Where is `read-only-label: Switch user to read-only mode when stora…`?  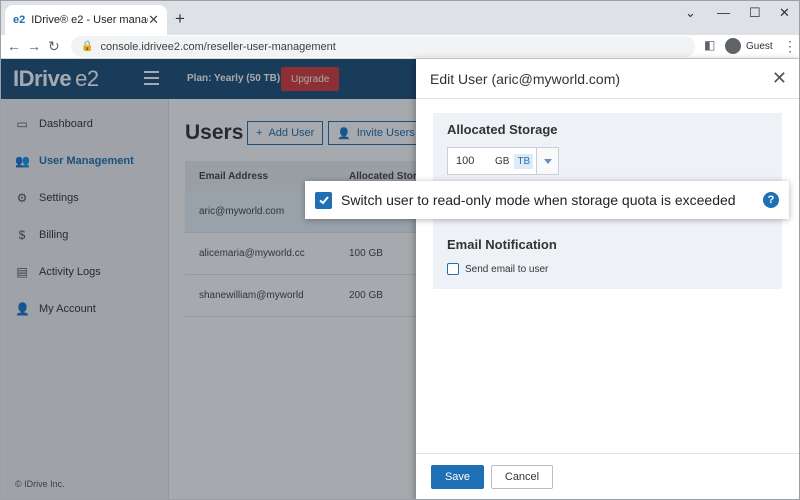
read-only-label: Switch user to read-only mode when stora… is located at coordinates (538, 200).